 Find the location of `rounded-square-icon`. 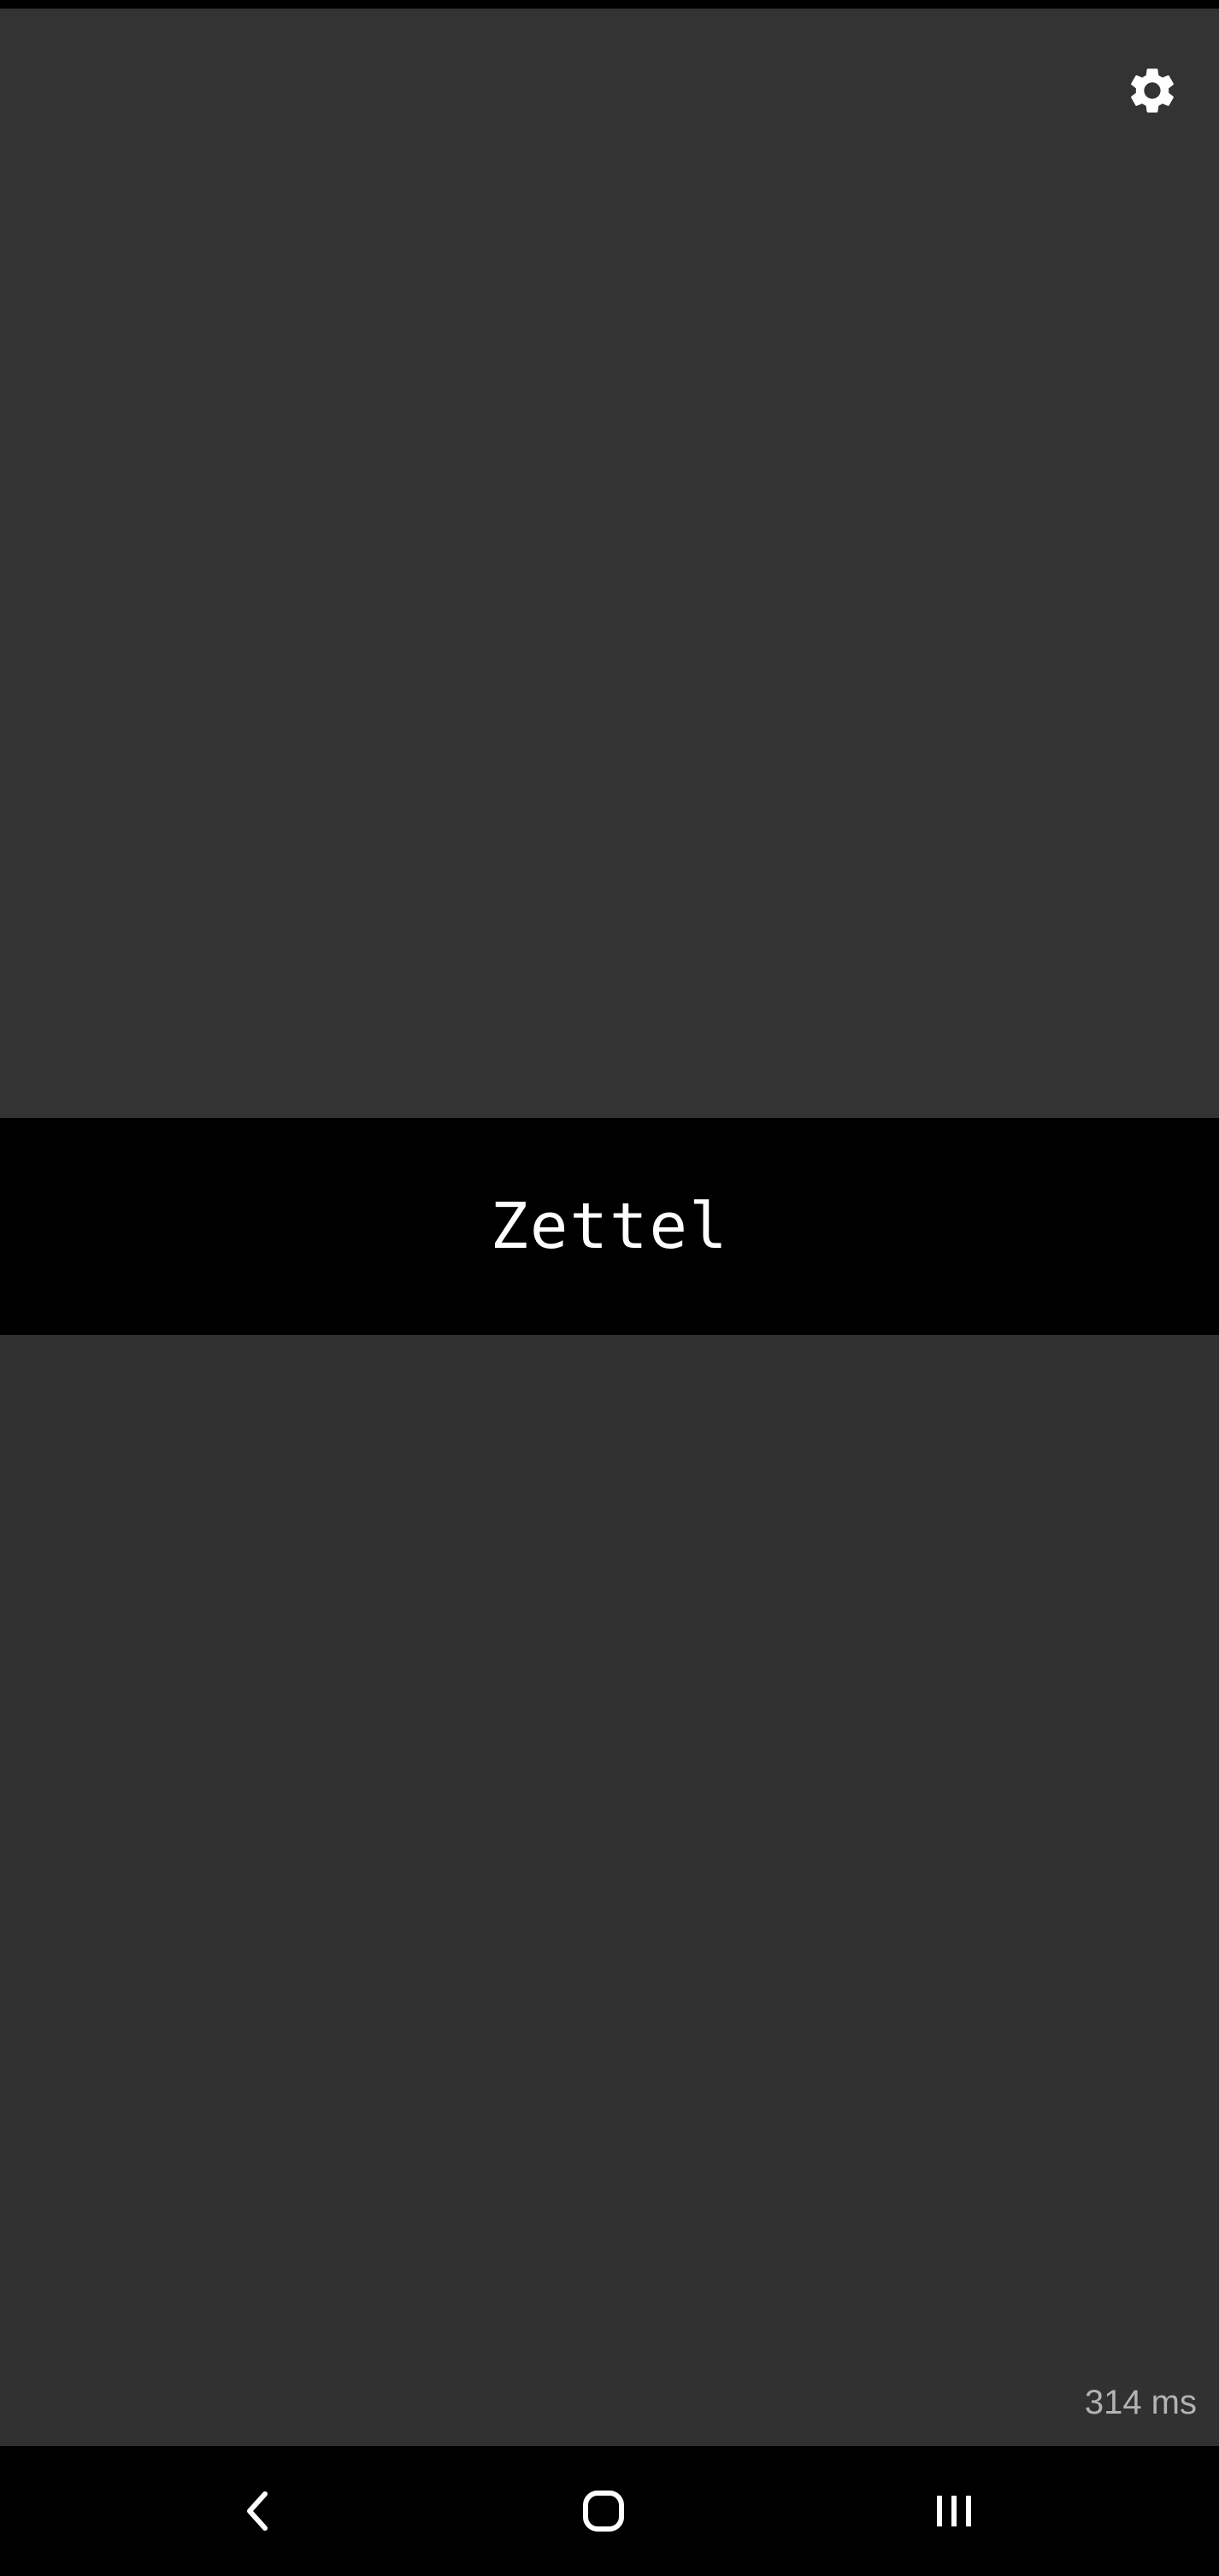

rounded-square-icon is located at coordinates (603, 2511).